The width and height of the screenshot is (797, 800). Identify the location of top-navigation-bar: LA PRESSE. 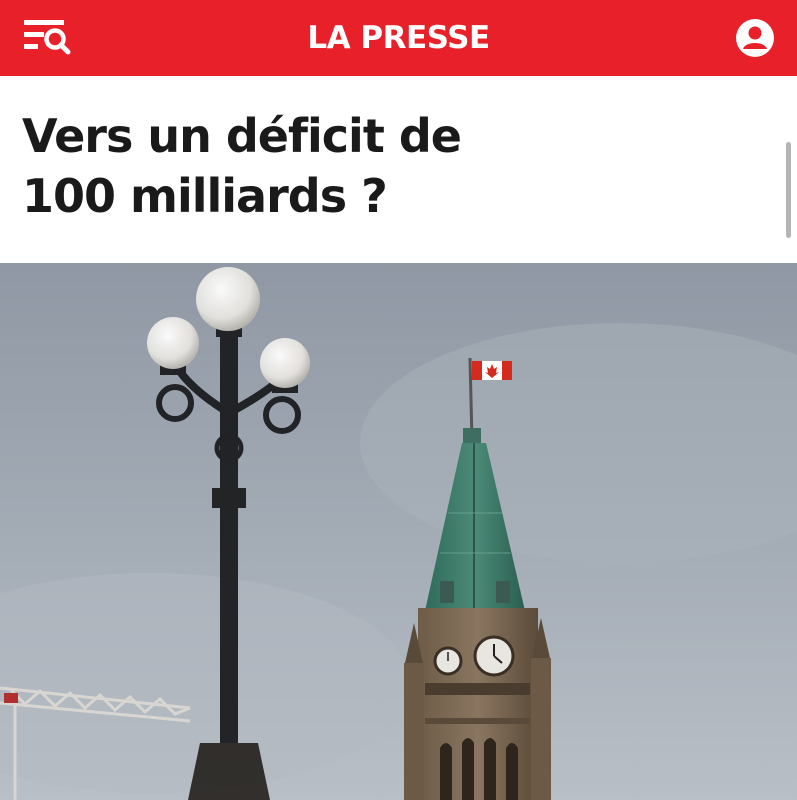
(398, 38).